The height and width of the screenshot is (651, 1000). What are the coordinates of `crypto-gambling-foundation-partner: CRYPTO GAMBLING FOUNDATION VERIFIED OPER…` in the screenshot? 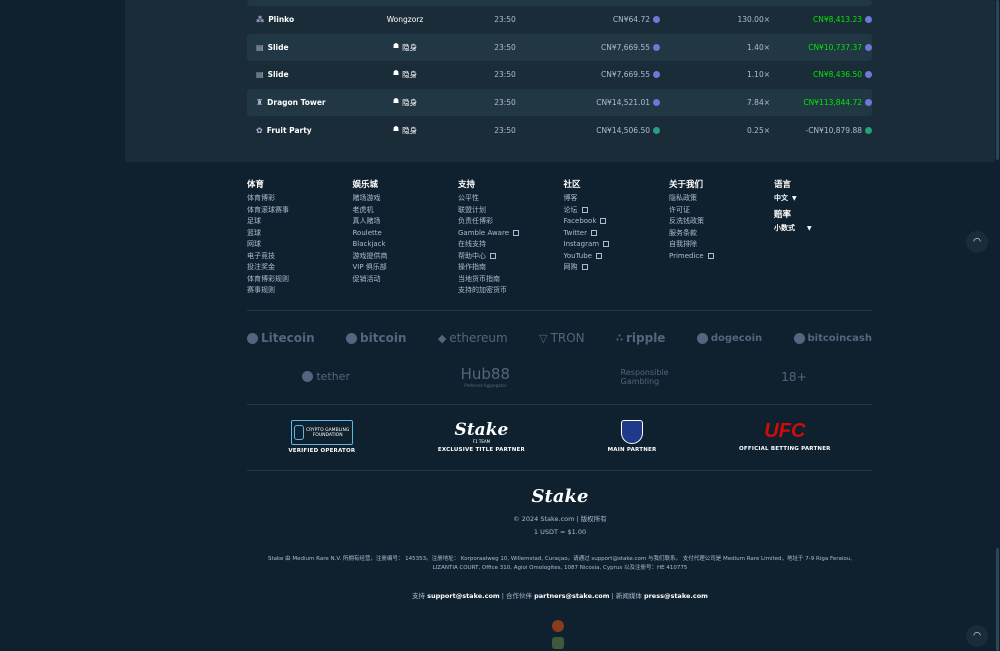 It's located at (321, 437).